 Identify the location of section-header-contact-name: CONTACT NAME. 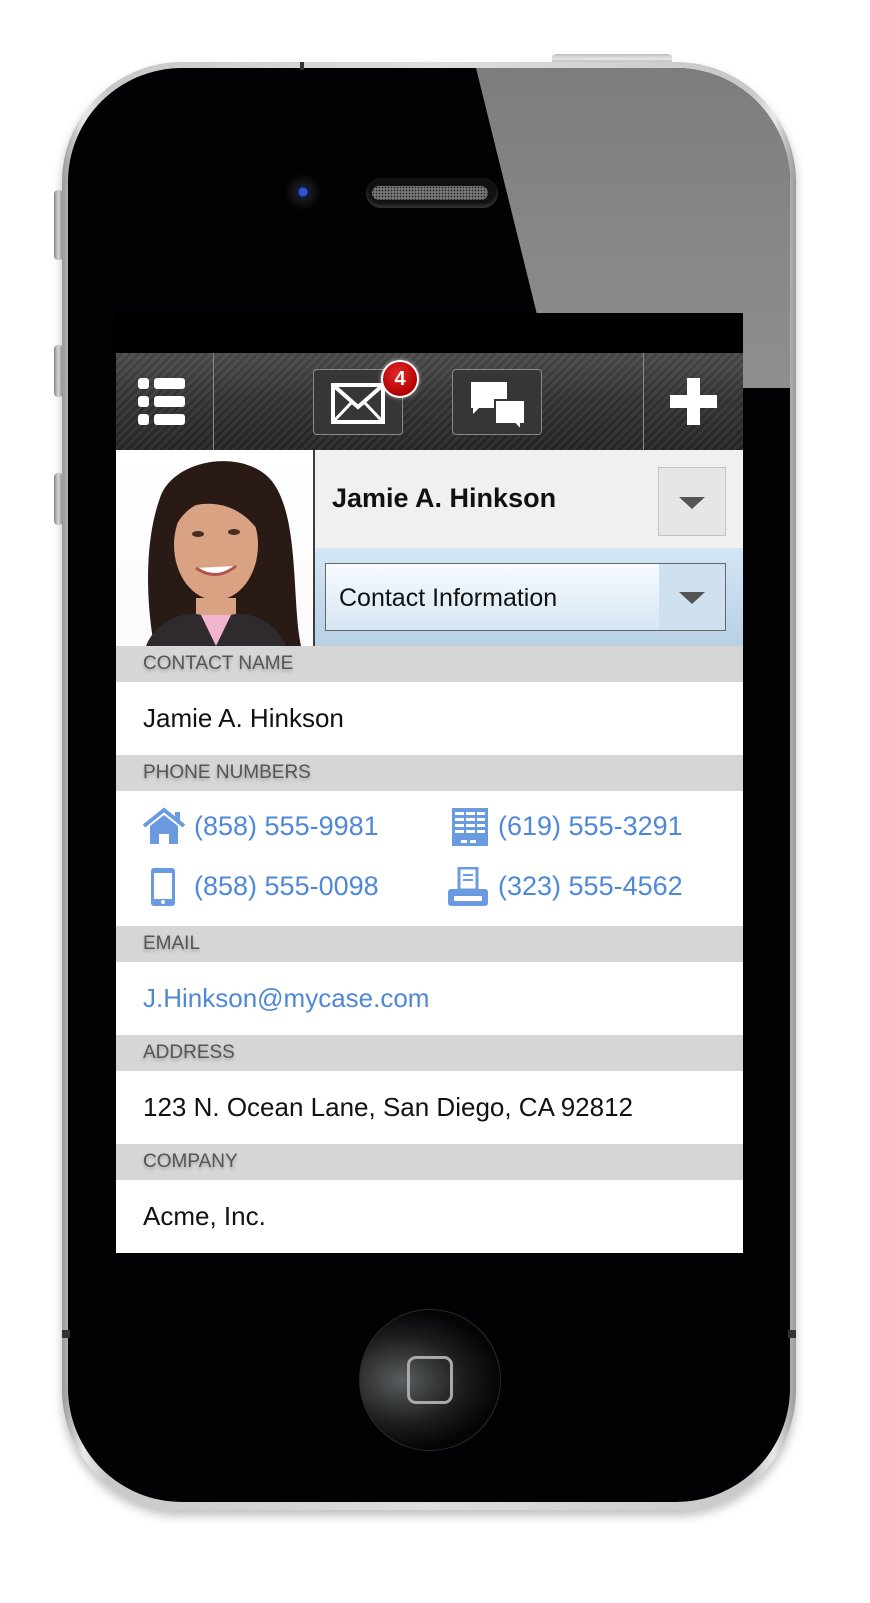
(429, 664).